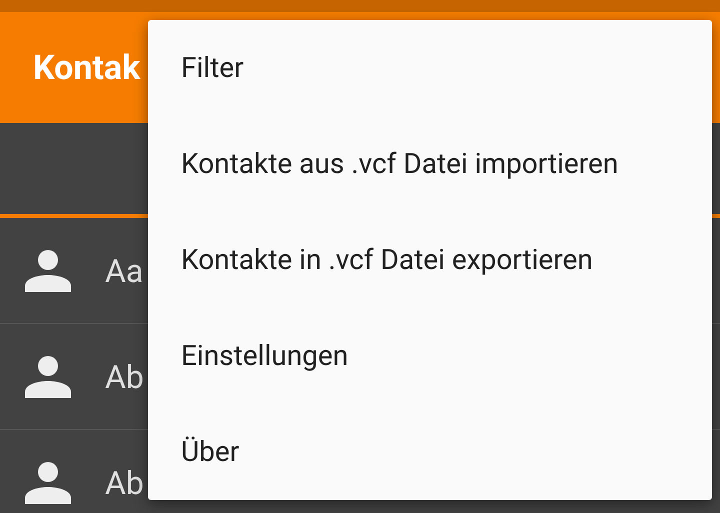 The image size is (720, 513). What do you see at coordinates (124, 271) in the screenshot?
I see `contact-name: Aa` at bounding box center [124, 271].